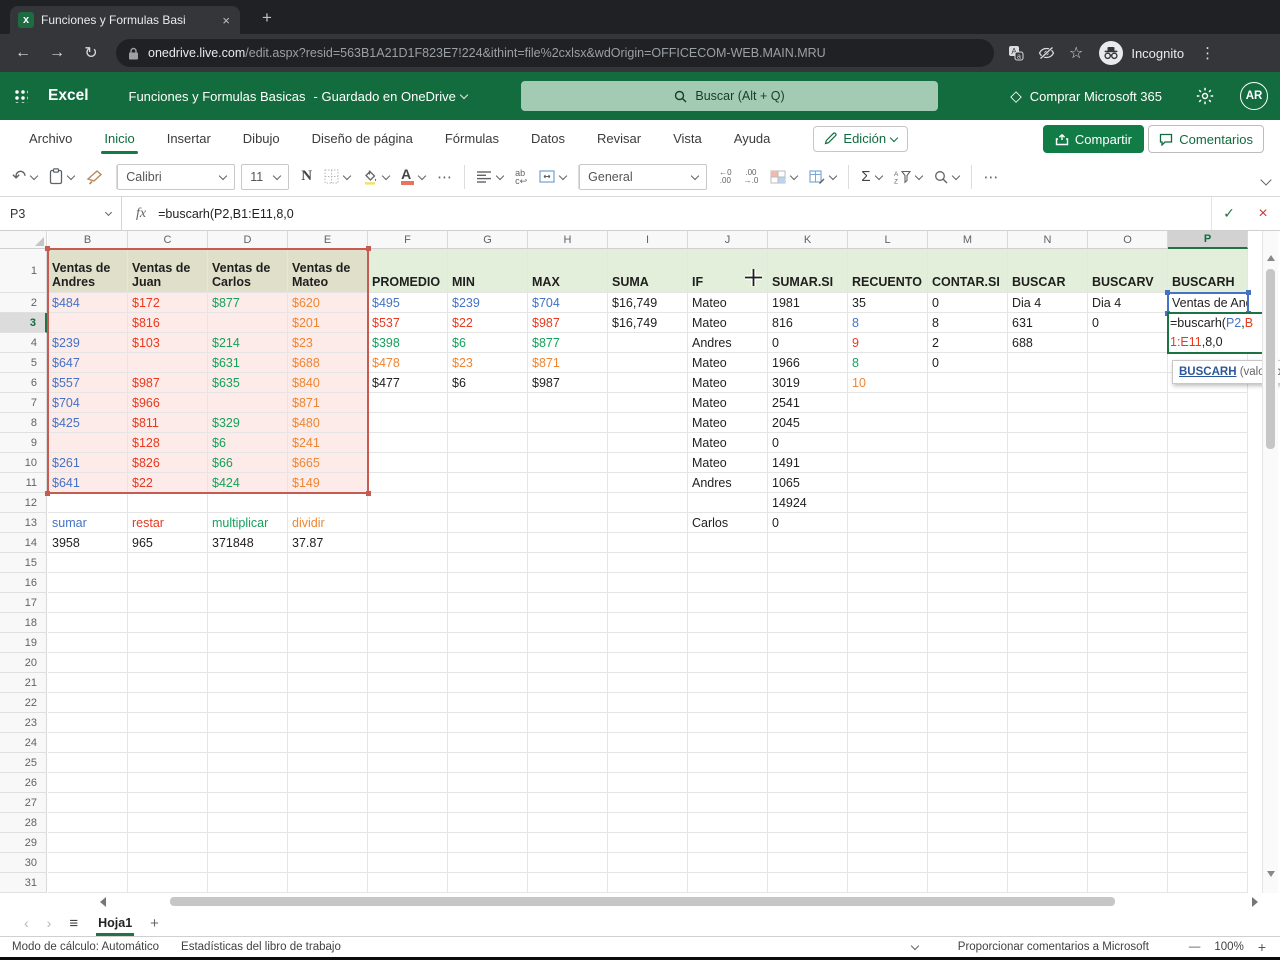 The width and height of the screenshot is (1280, 960). Describe the element at coordinates (248, 623) in the screenshot. I see `cell-D18` at that location.